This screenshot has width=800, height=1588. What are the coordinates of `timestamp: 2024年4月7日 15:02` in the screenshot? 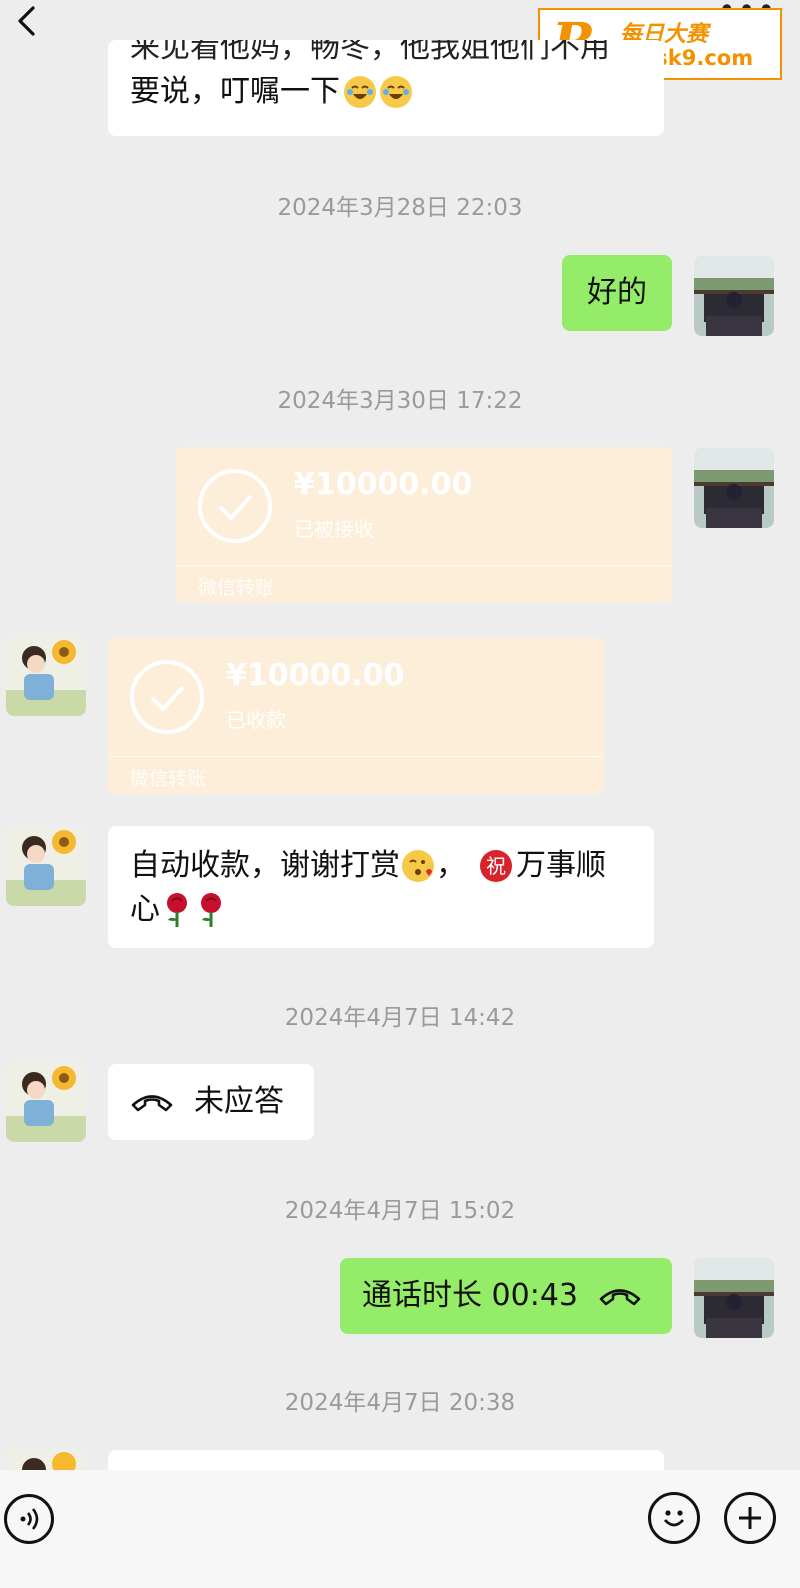 It's located at (400, 1211).